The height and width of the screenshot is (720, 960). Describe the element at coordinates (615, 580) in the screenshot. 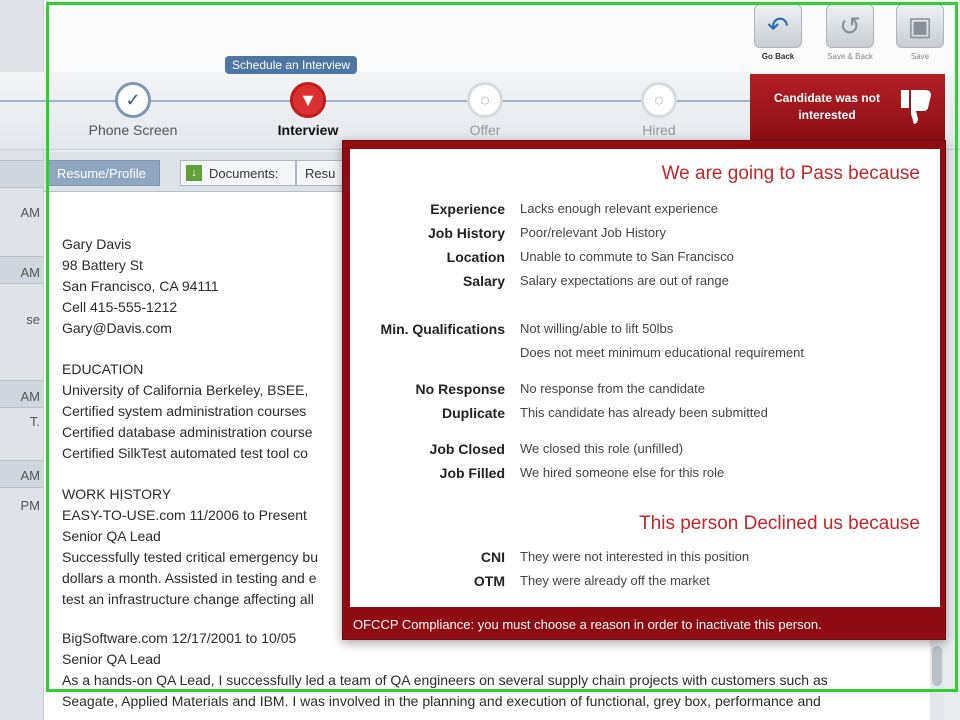

I see `reason-description: They were already off the market` at that location.